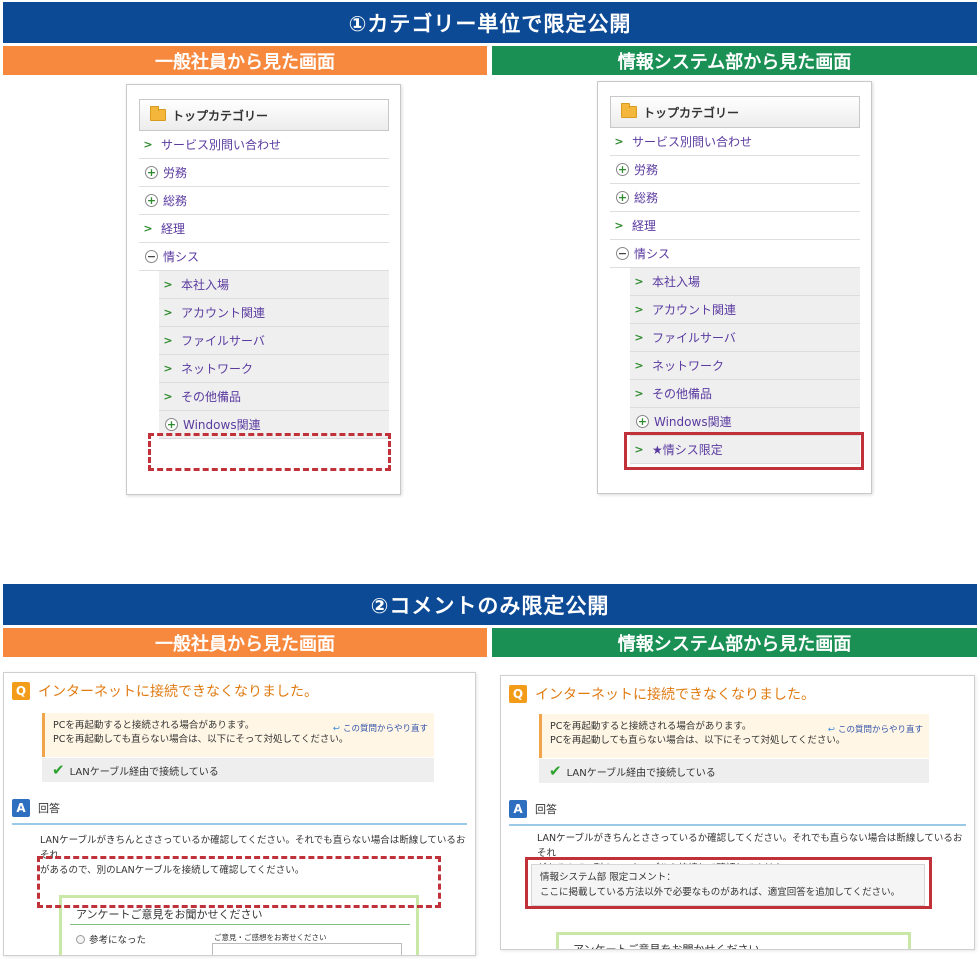  I want to click on section1-general-label: 一般社員から見た画面, so click(245, 60).